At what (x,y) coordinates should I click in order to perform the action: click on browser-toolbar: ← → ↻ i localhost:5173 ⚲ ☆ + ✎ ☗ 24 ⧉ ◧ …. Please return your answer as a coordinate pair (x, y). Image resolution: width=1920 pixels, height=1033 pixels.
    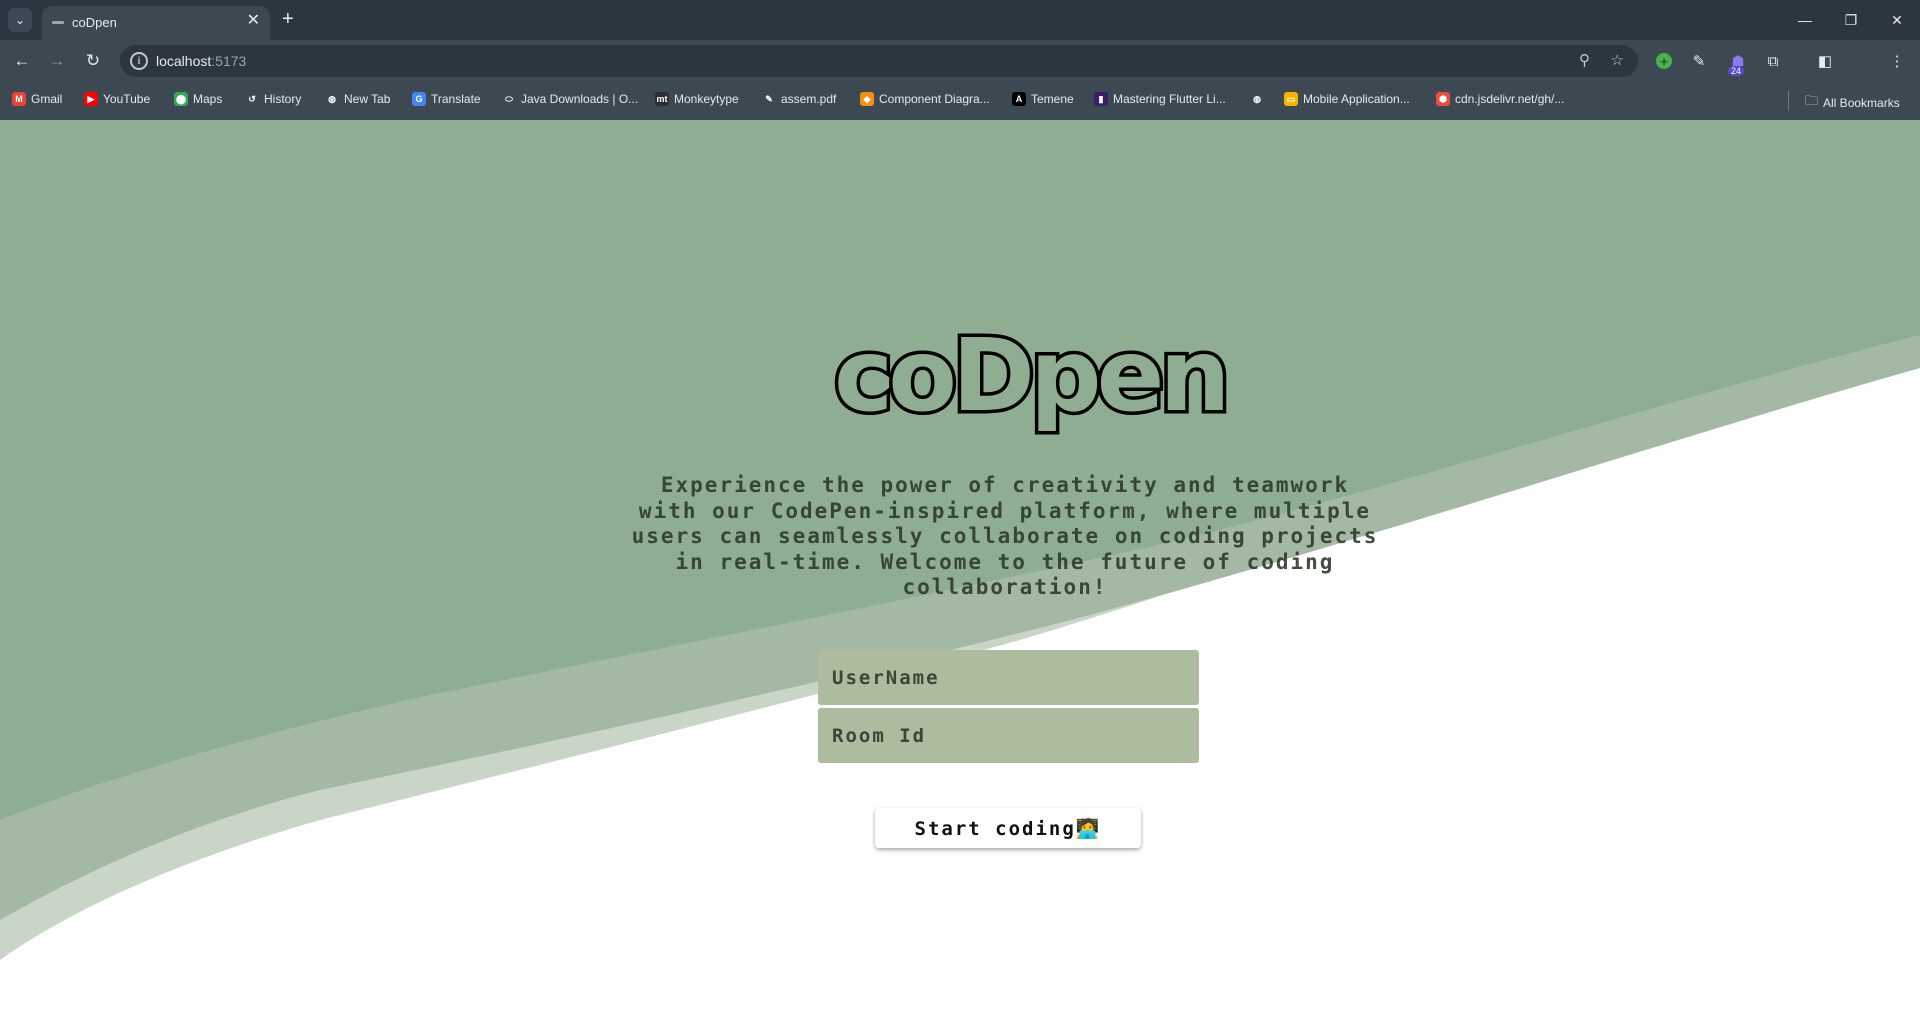
    Looking at the image, I should click on (960, 76).